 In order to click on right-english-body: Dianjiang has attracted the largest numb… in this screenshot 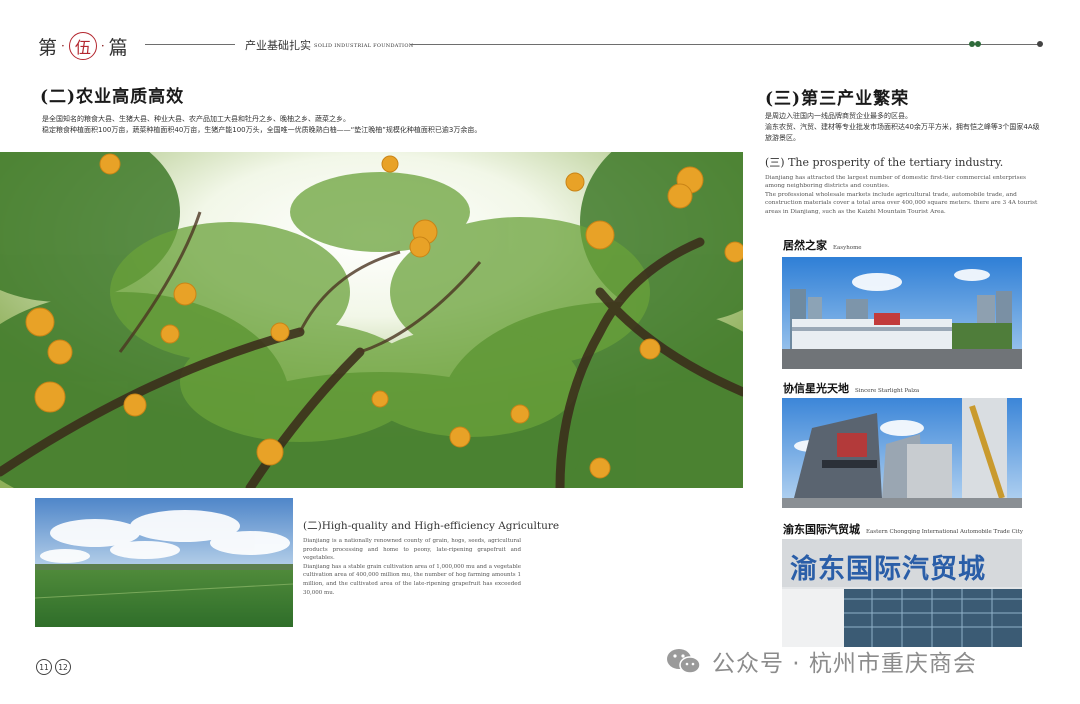, I will do `click(906, 195)`.